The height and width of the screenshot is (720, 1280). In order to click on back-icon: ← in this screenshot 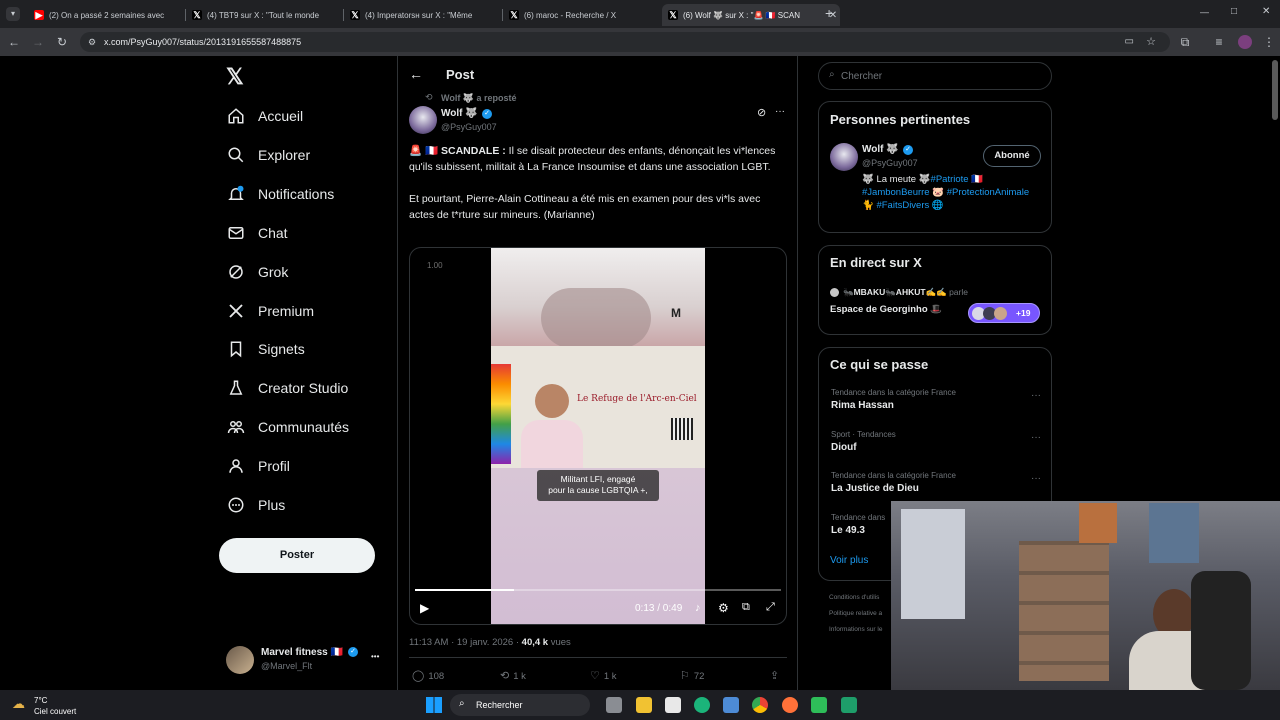, I will do `click(14, 42)`.